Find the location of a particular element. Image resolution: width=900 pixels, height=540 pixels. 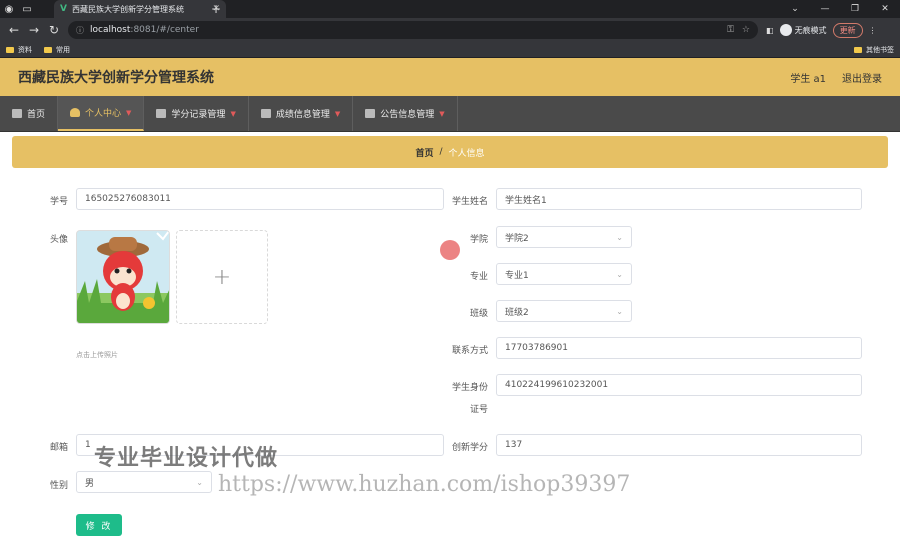

id-number-input: 410224199610232001 is located at coordinates (679, 385).